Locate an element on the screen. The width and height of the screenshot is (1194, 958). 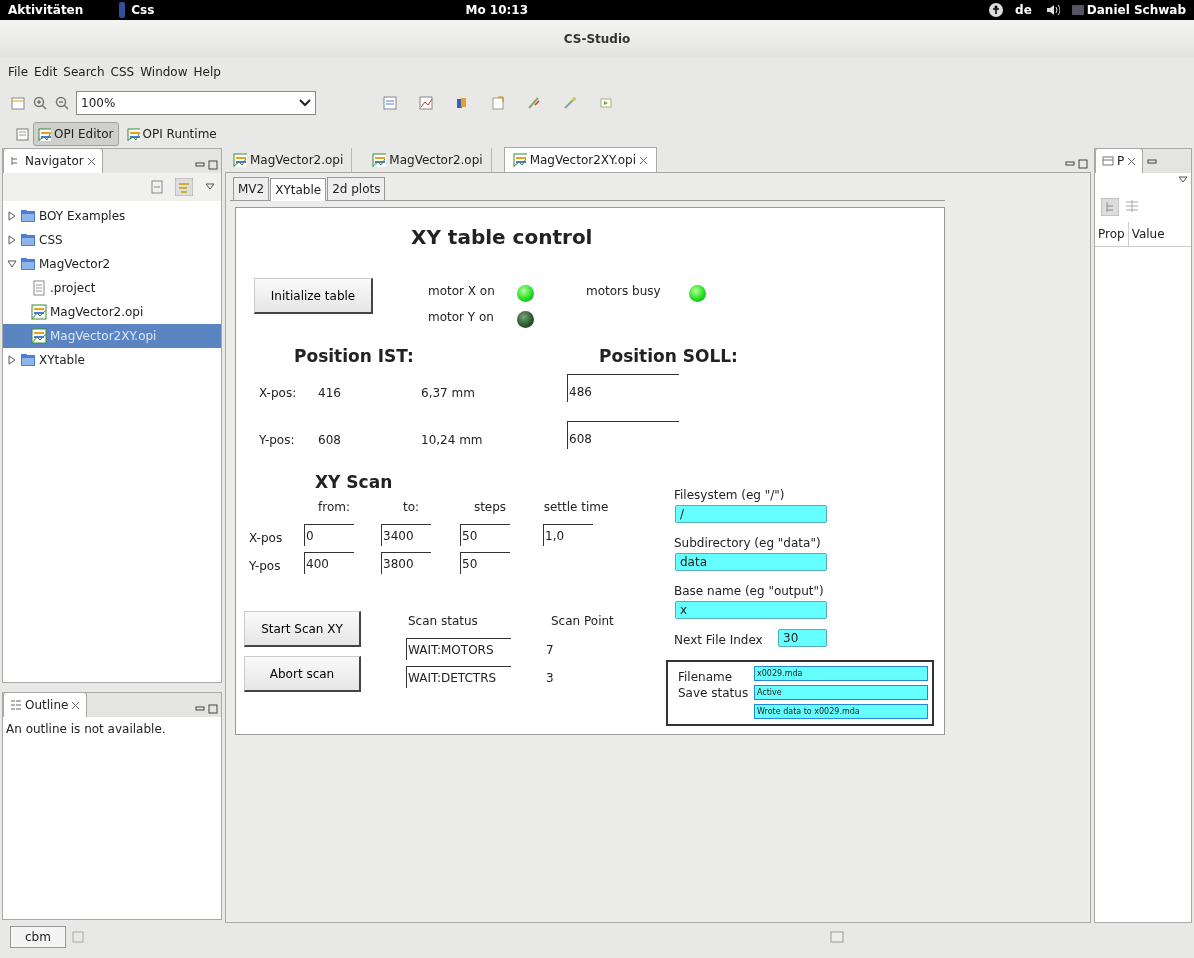
text-field: data is located at coordinates (751, 562).